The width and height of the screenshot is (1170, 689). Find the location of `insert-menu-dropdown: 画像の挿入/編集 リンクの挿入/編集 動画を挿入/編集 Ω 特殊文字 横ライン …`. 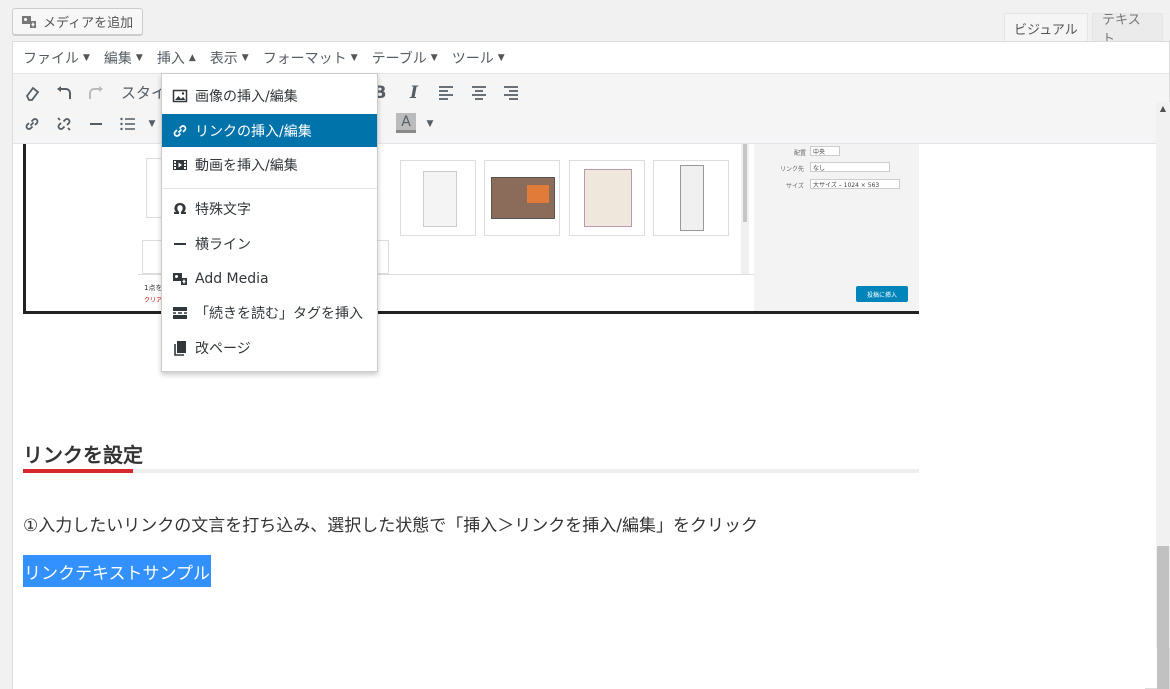

insert-menu-dropdown: 画像の挿入/編集 リンクの挿入/編集 動画を挿入/編集 Ω 特殊文字 横ライン … is located at coordinates (269, 222).